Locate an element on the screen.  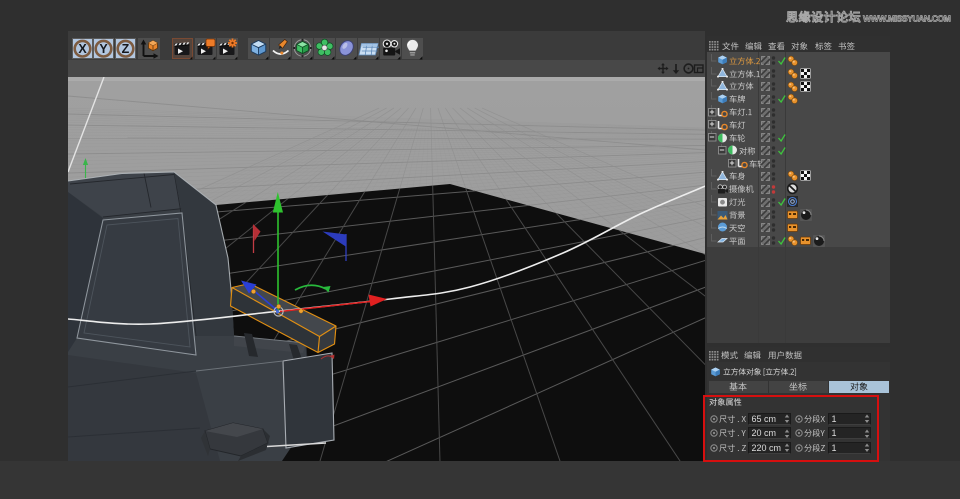
svg-text: Z is located at coordinates (126, 49).